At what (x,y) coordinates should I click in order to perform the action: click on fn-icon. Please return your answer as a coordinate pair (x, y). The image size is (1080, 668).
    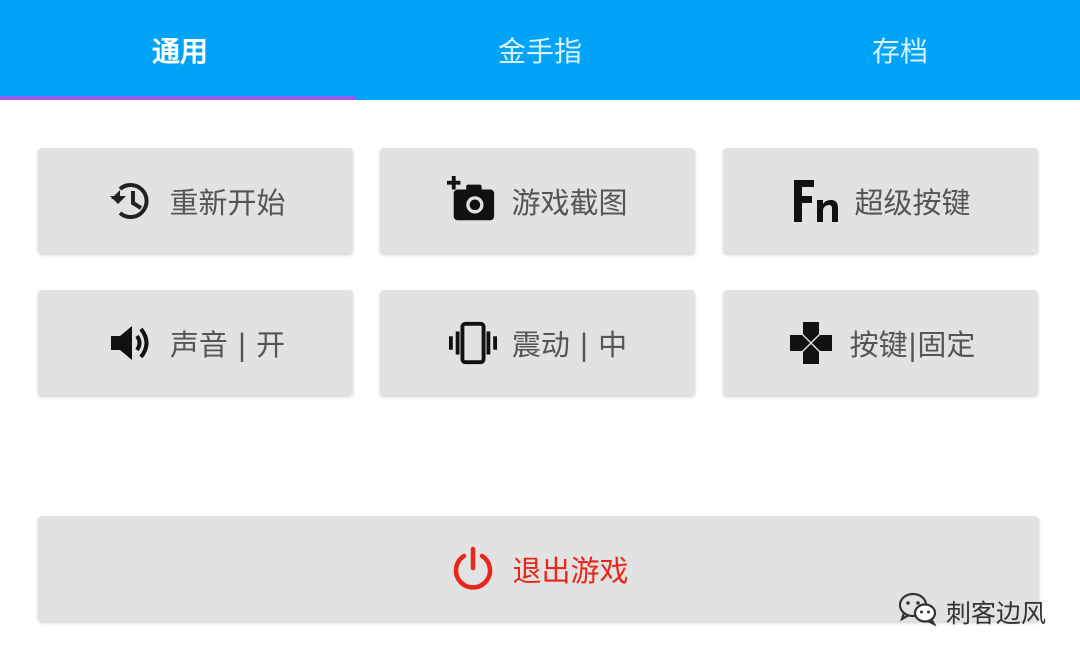
    Looking at the image, I should click on (815, 201).